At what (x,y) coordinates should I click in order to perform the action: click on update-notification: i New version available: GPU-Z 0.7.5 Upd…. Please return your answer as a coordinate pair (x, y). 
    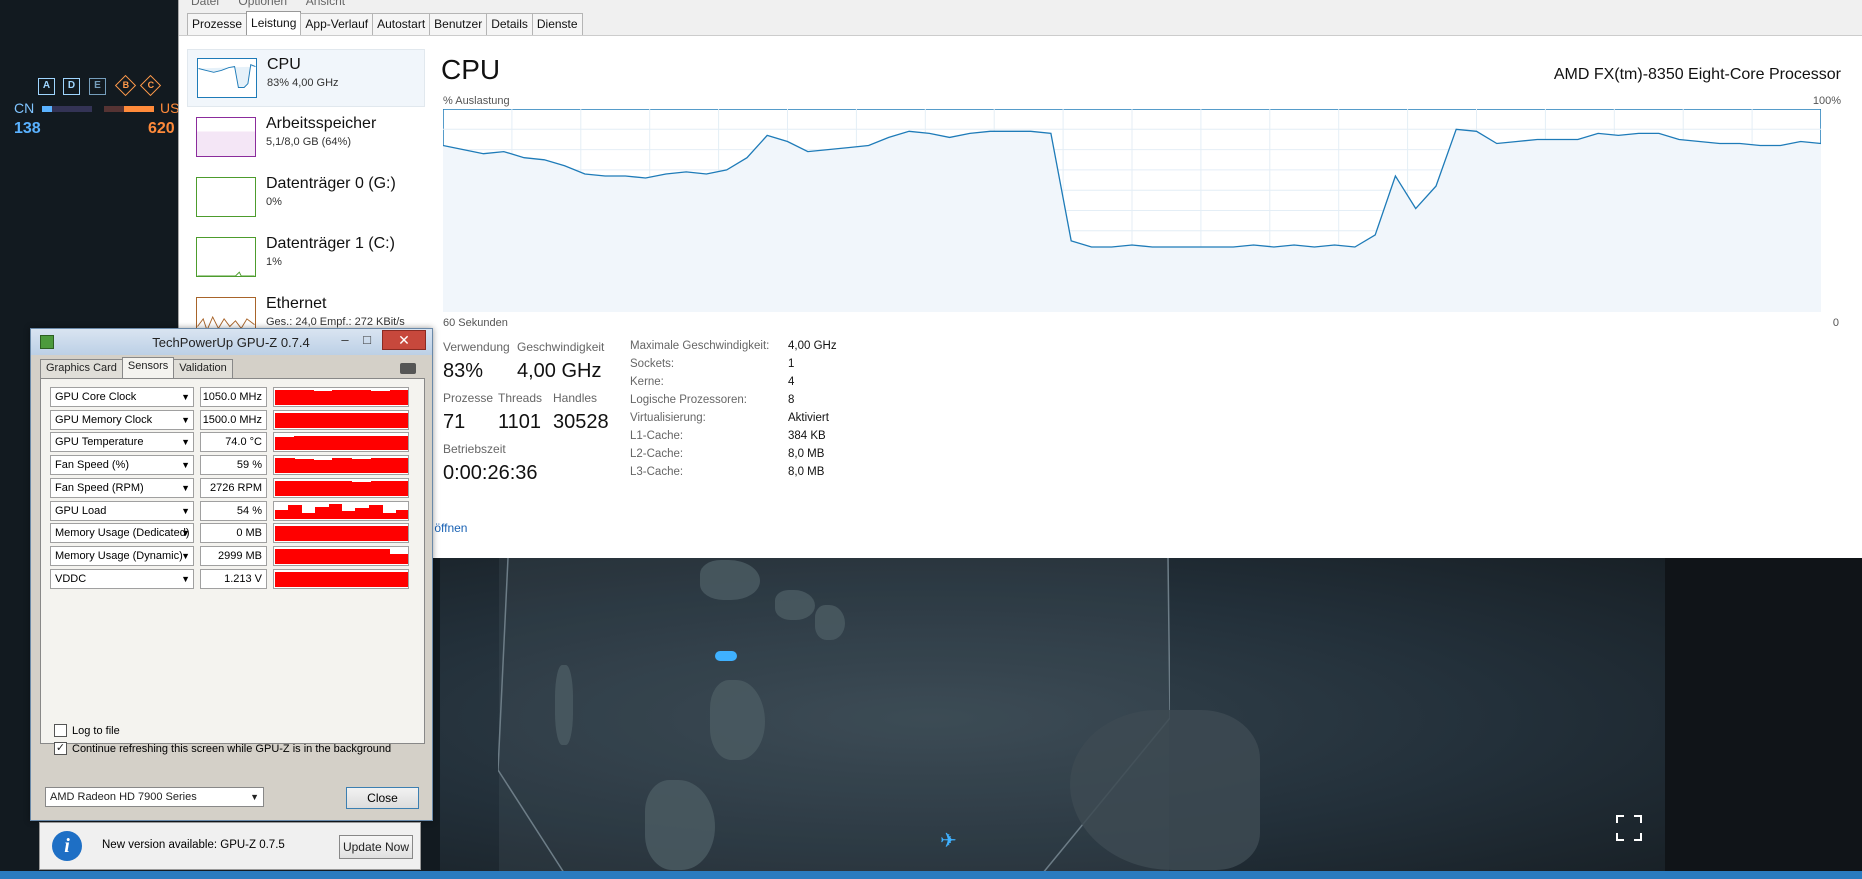
    Looking at the image, I should click on (230, 846).